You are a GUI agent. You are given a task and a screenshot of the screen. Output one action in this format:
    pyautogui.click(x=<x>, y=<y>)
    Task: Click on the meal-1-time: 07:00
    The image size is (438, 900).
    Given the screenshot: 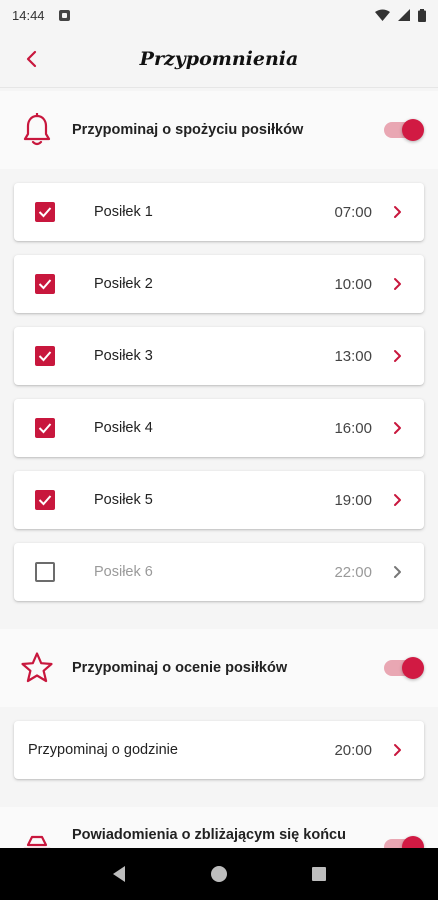 What is the action you would take?
    pyautogui.click(x=353, y=212)
    